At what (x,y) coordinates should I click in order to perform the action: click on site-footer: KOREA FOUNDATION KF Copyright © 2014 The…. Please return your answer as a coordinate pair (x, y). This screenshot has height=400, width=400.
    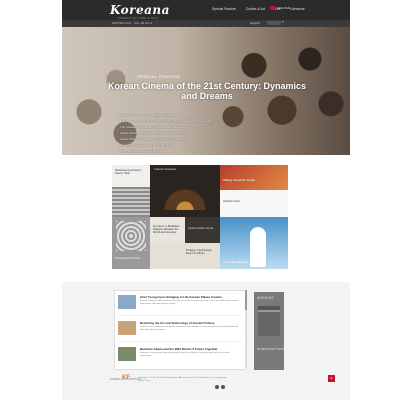
    Looking at the image, I should click on (230, 386).